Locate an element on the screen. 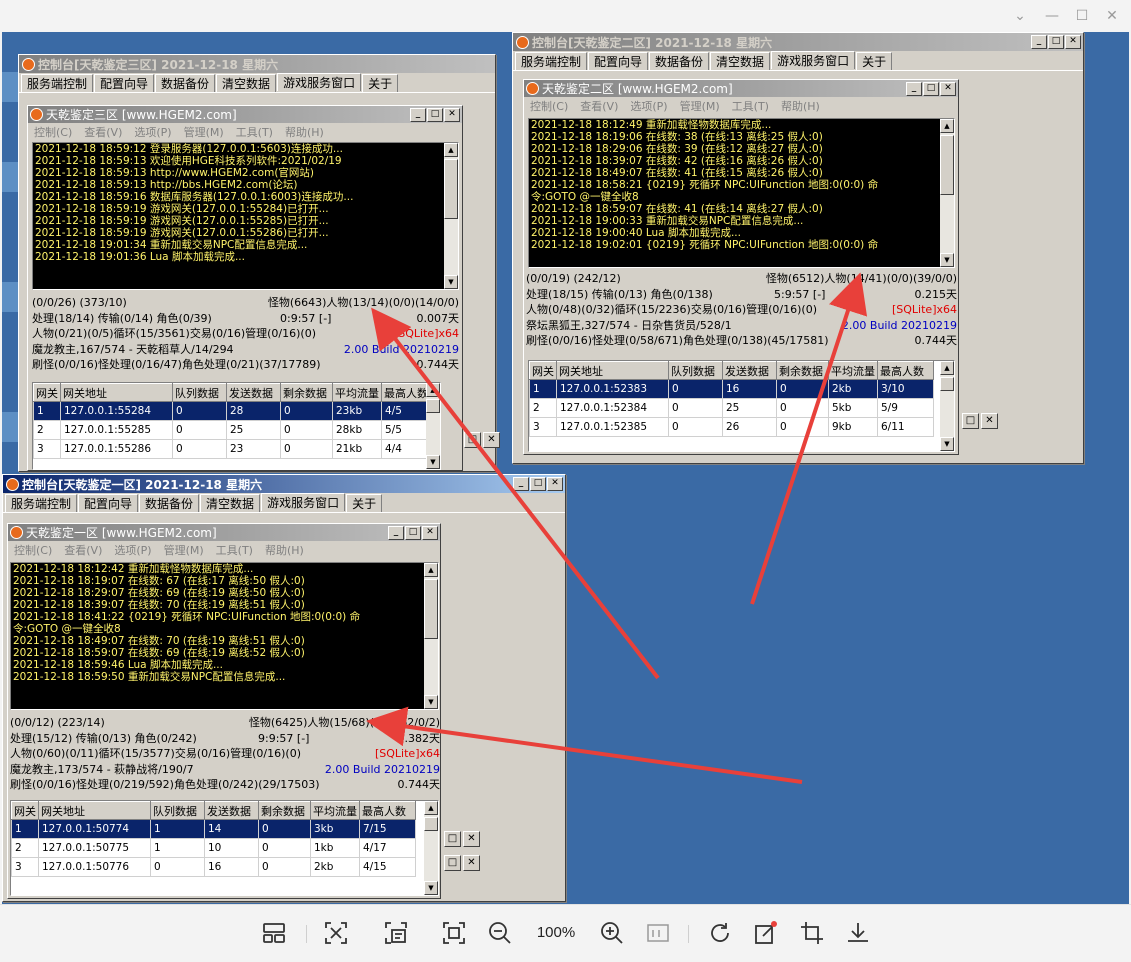  chevron-down-icon: ⌄ is located at coordinates (1020, 16).